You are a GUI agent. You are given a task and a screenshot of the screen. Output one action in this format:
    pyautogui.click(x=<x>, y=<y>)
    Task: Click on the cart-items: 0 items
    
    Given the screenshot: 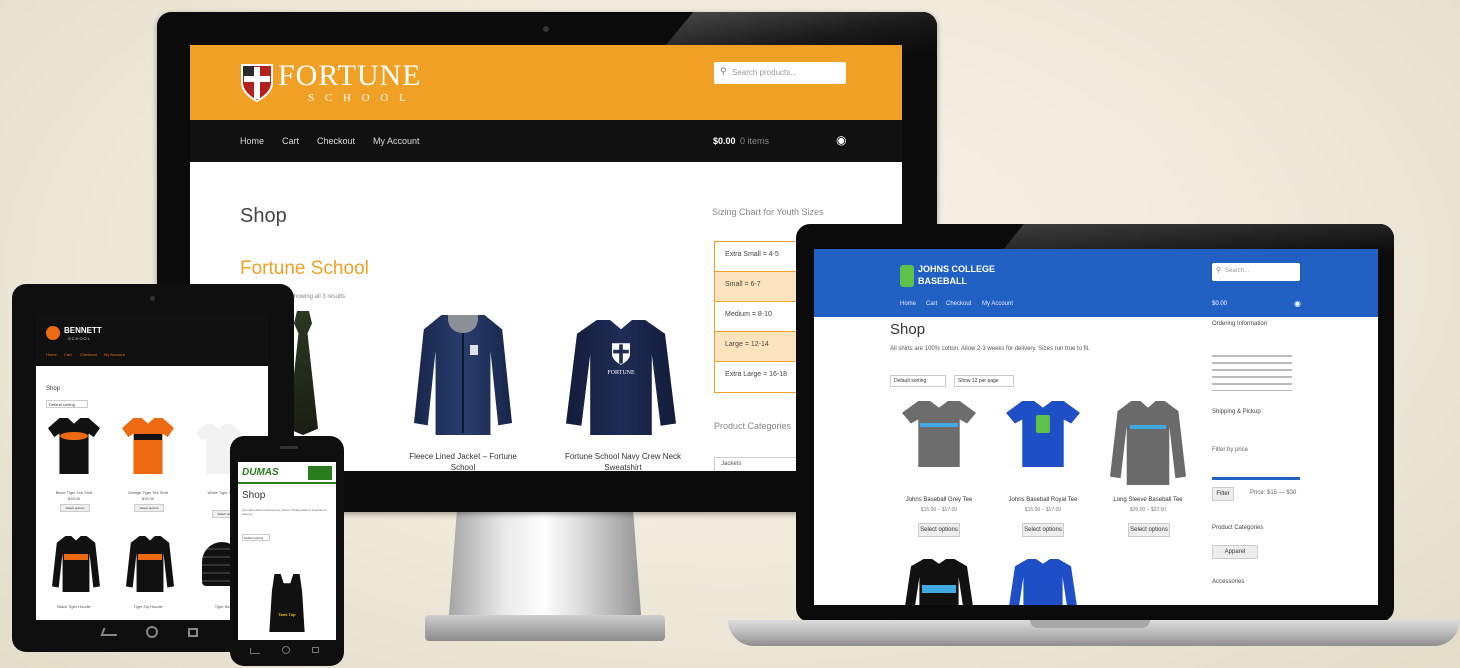 What is the action you would take?
    pyautogui.click(x=754, y=141)
    